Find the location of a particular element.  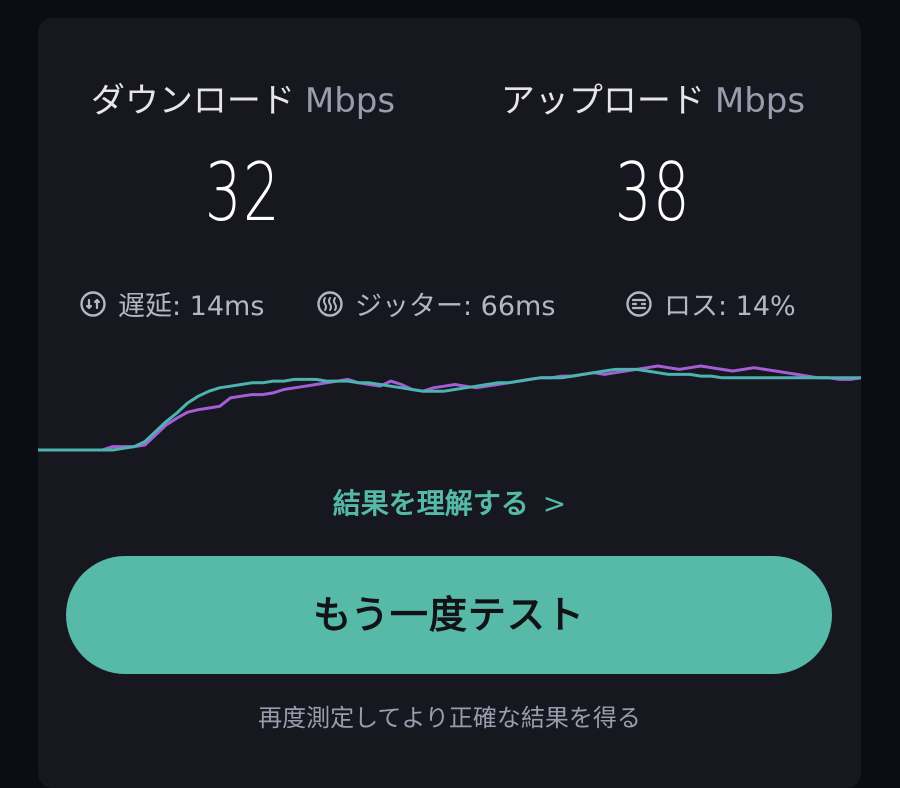

latency-text: 遅延: 14ms is located at coordinates (191, 306).